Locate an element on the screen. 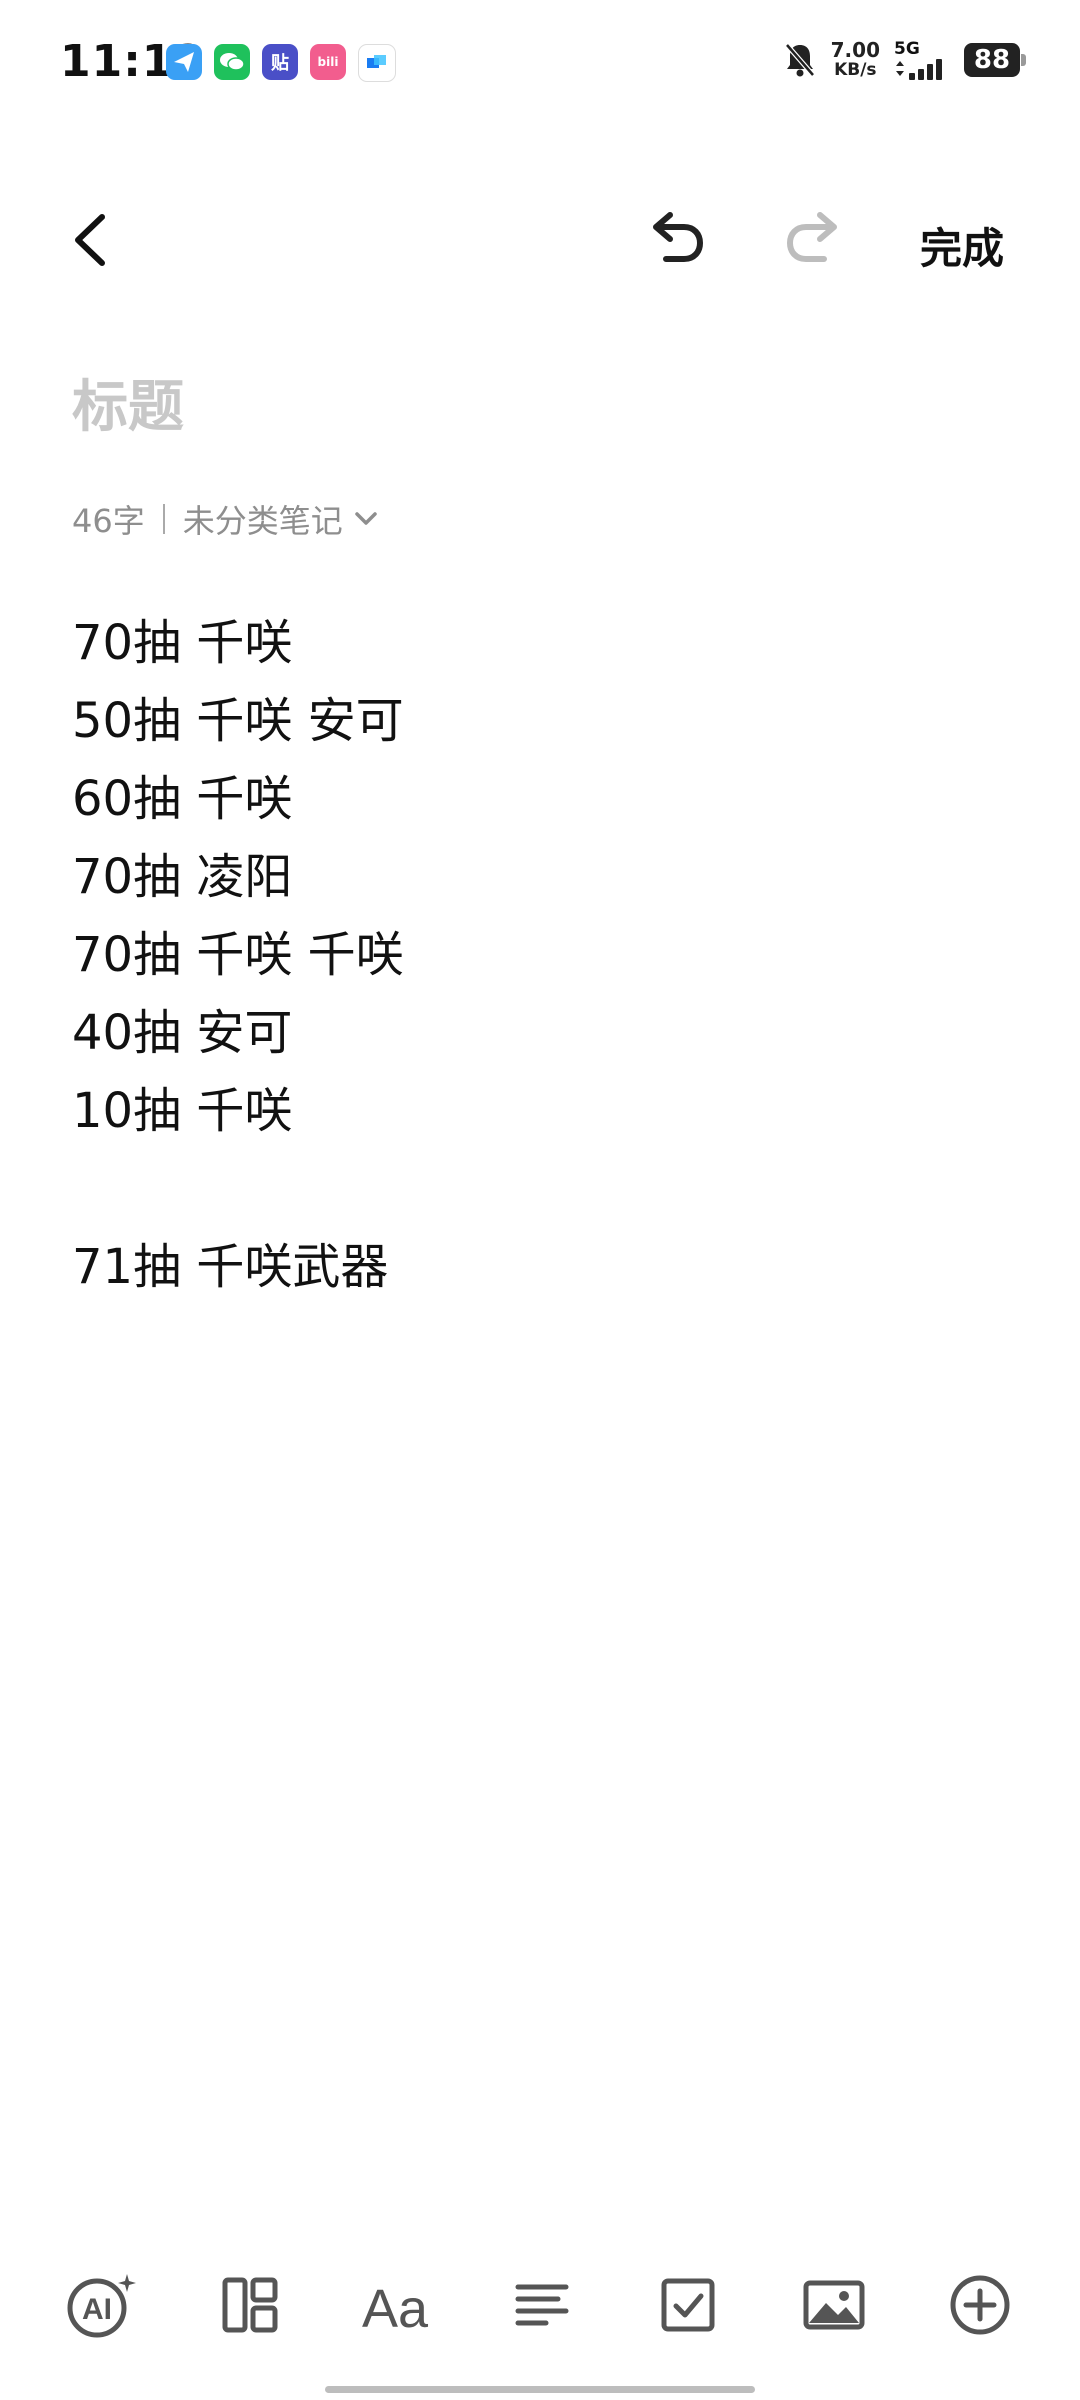 This screenshot has width=1080, height=2400. category-selector: 未分类笔记 is located at coordinates (281, 519).